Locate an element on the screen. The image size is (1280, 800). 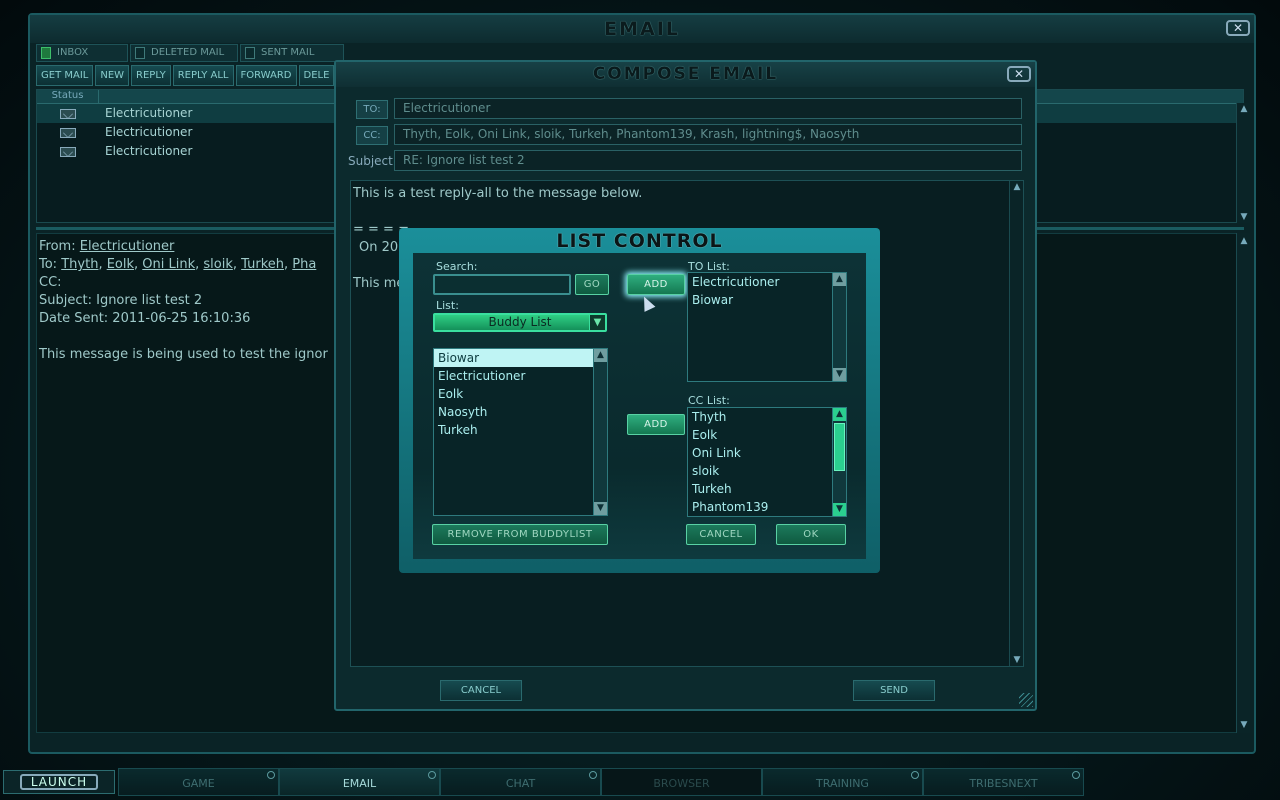
list-select: Buddy List ▼ is located at coordinates (520, 322).